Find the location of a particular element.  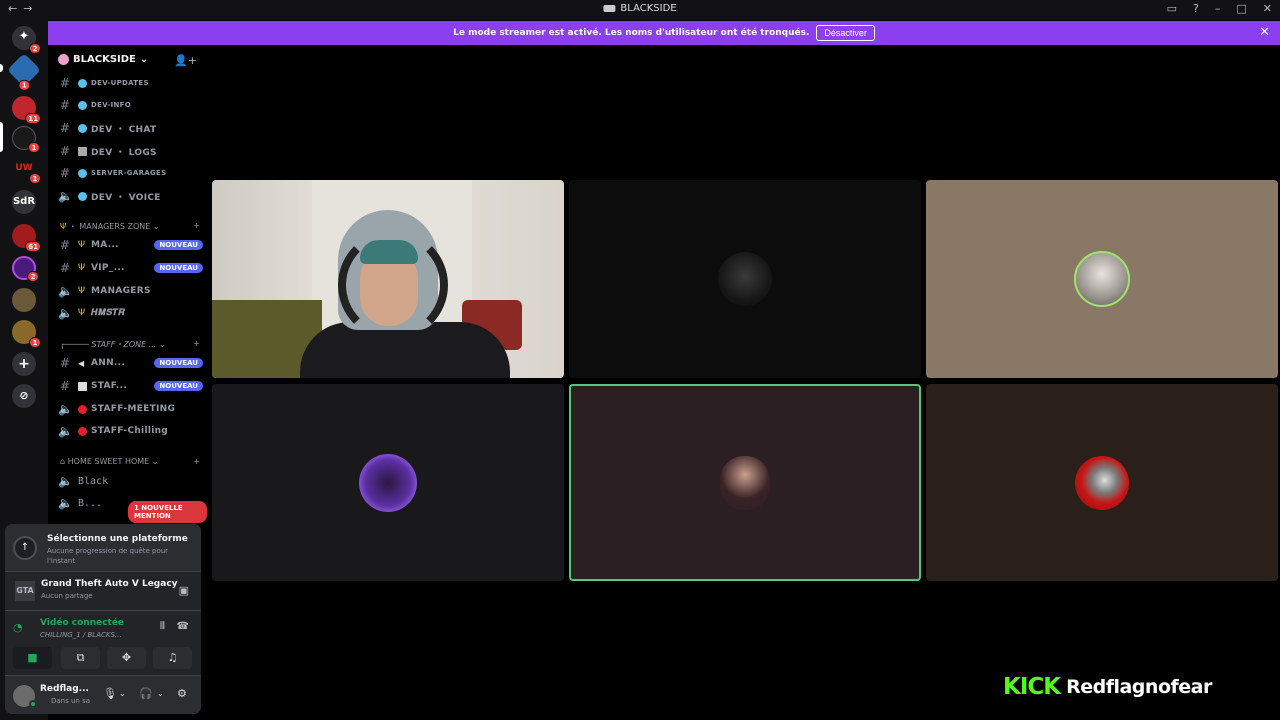

quest-icon: ↑ is located at coordinates (25, 548).